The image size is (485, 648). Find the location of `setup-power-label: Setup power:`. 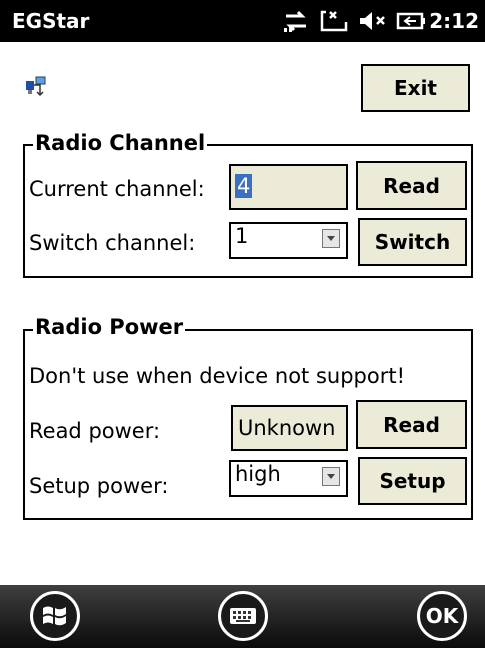

setup-power-label: Setup power: is located at coordinates (99, 486).